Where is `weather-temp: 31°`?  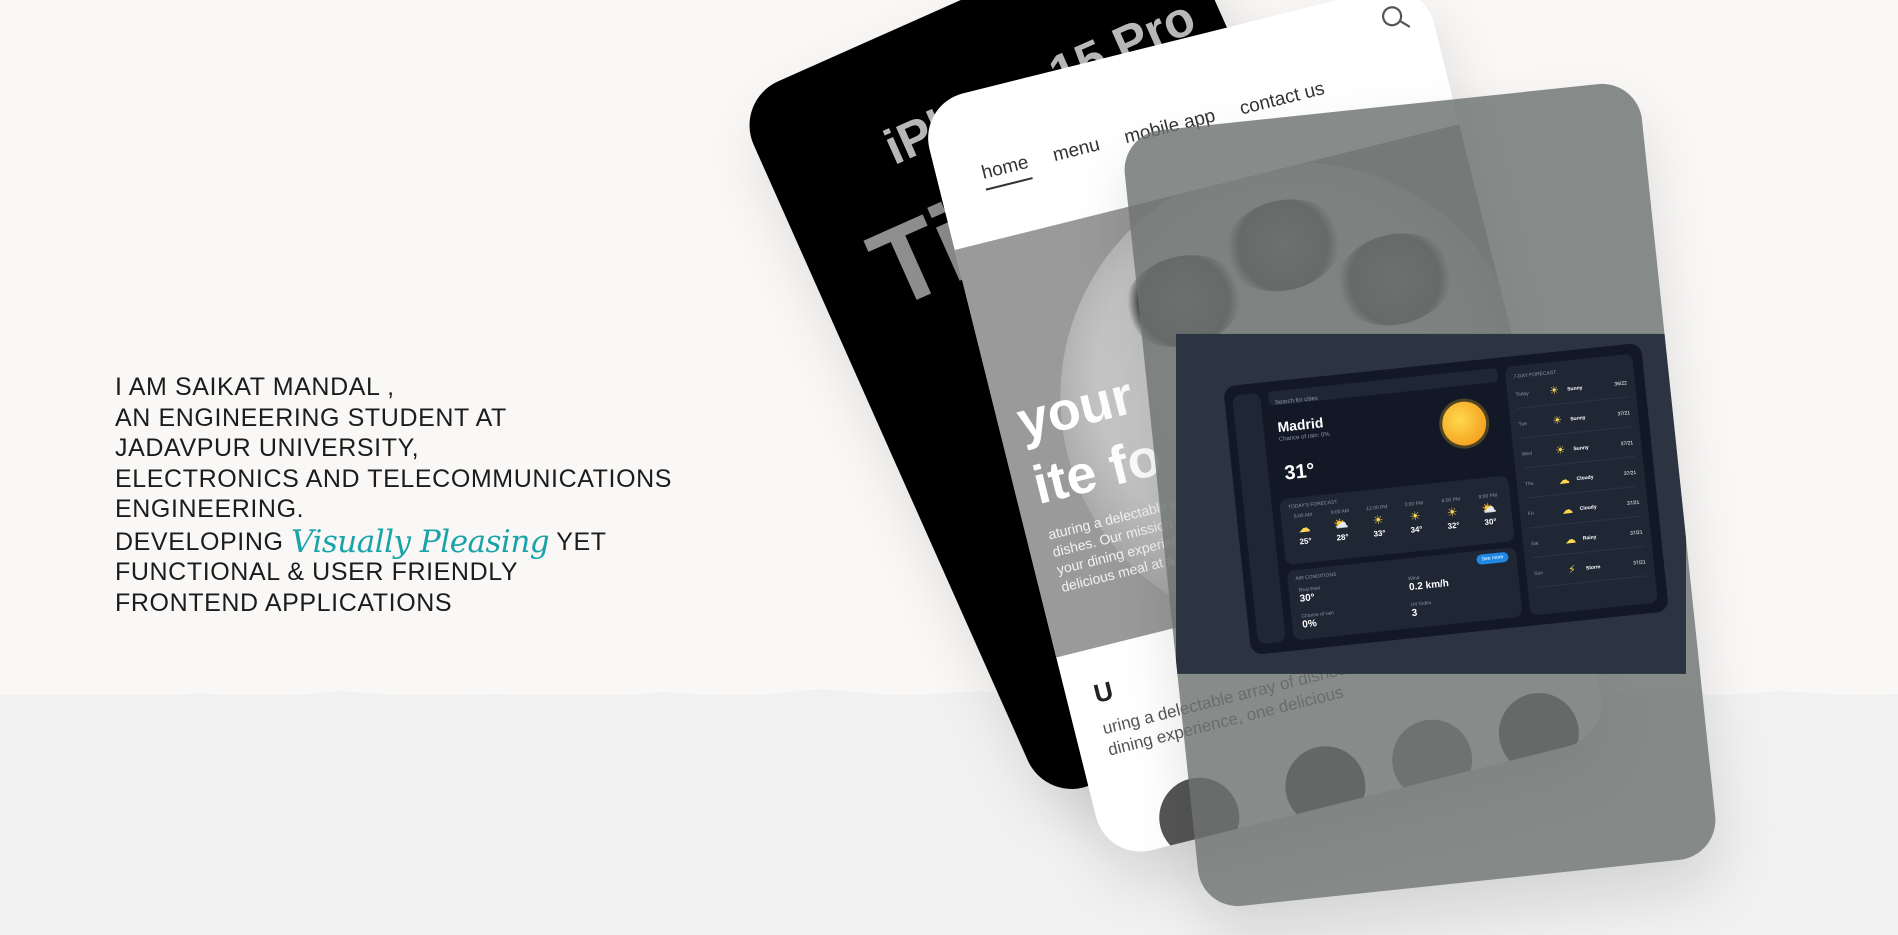 weather-temp: 31° is located at coordinates (1299, 472).